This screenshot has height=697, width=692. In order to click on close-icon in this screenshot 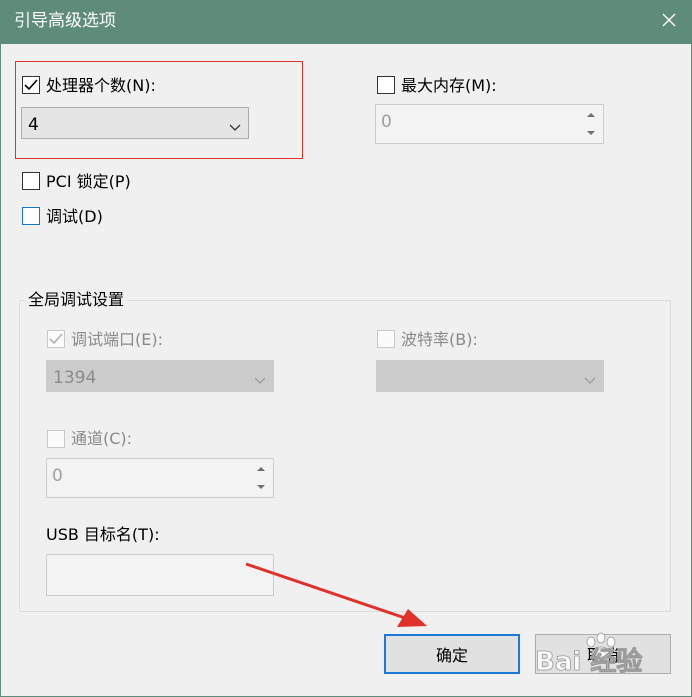, I will do `click(669, 22)`.